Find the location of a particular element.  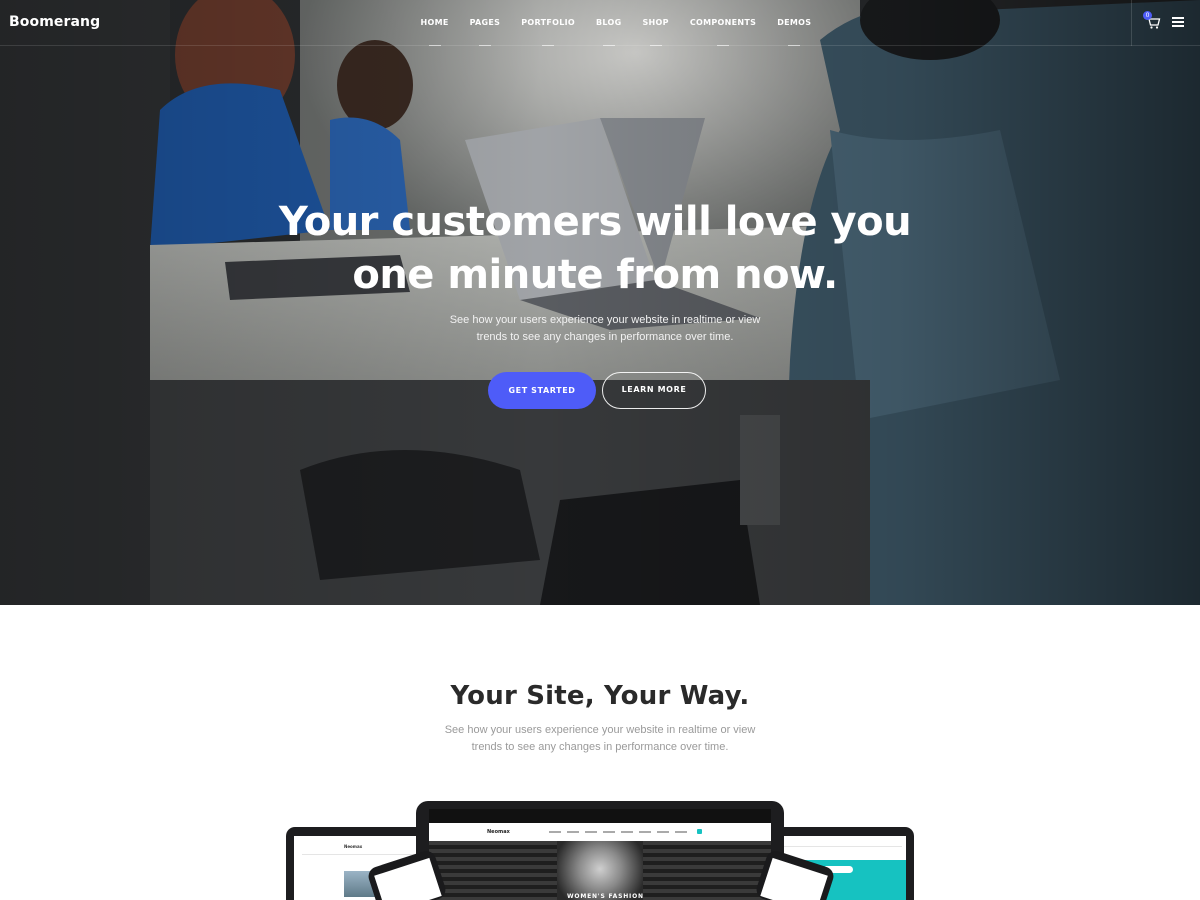

hamburger-menu-icon is located at coordinates (1178, 22).